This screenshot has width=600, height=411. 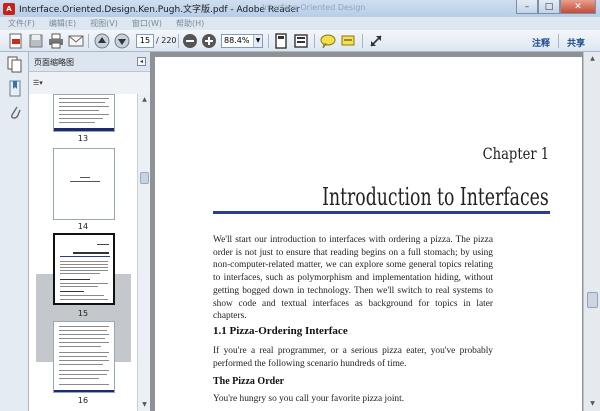 I want to click on ghost-window-title: Interface Oriented Design, so click(x=314, y=7).